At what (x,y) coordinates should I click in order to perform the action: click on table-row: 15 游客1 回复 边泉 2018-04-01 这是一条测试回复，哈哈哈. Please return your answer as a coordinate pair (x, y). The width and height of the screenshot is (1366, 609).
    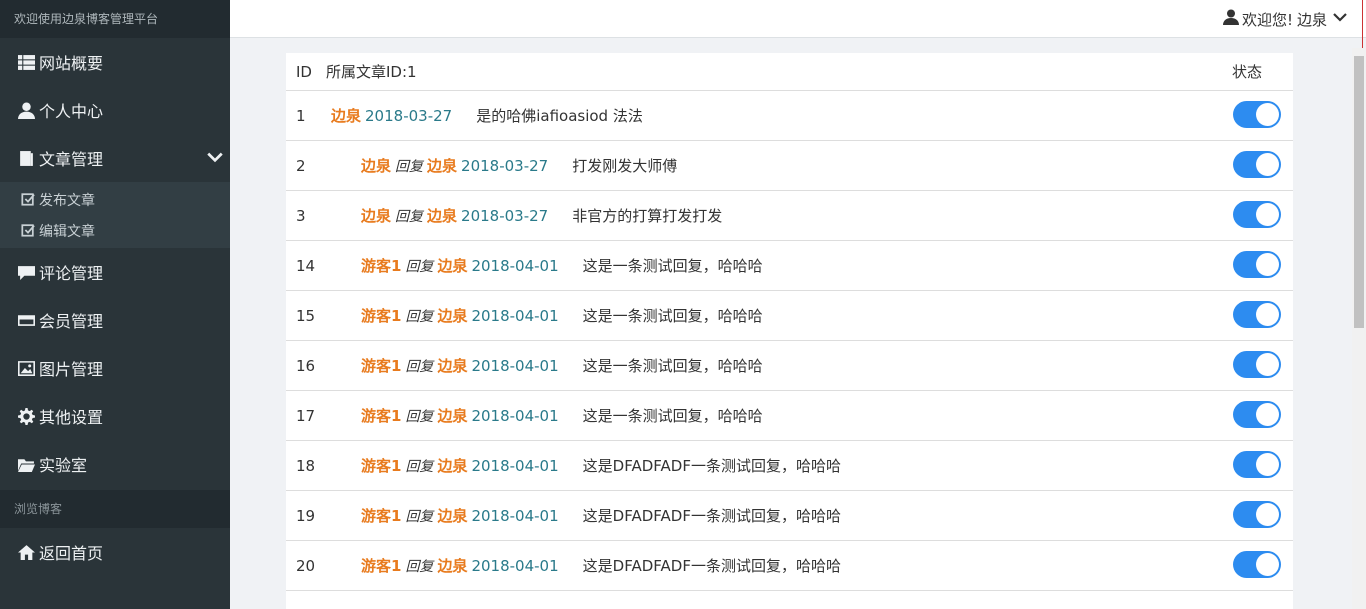
    Looking at the image, I should click on (789, 316).